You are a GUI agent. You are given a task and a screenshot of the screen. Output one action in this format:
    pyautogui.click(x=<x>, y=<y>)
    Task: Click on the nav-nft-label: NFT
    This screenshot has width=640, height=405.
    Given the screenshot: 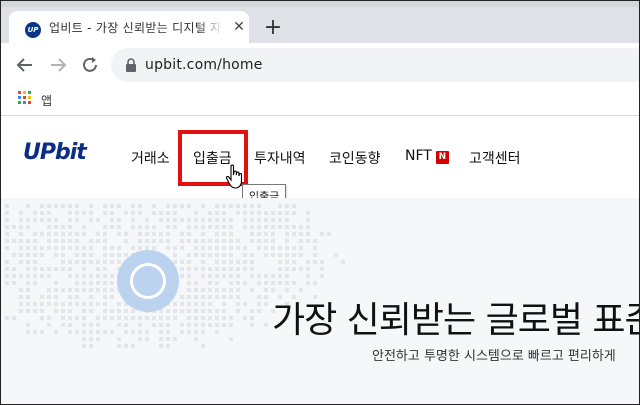 What is the action you would take?
    pyautogui.click(x=418, y=156)
    